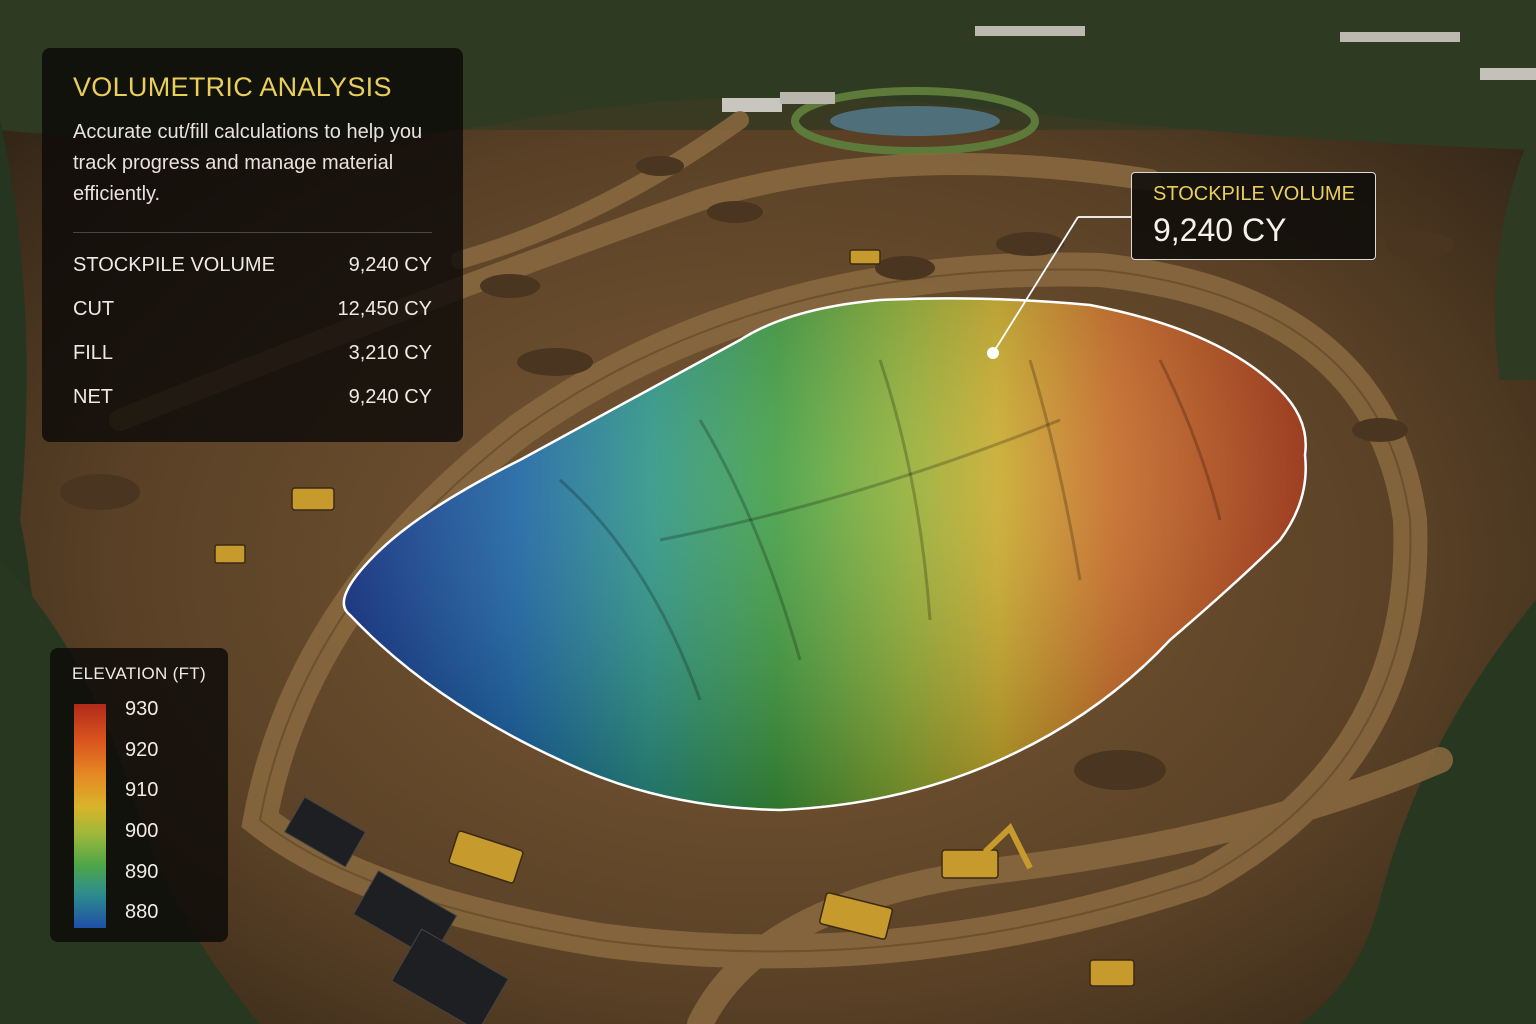 The height and width of the screenshot is (1024, 1536). Describe the element at coordinates (384, 309) in the screenshot. I see `metric-value: 12,450 CY` at that location.